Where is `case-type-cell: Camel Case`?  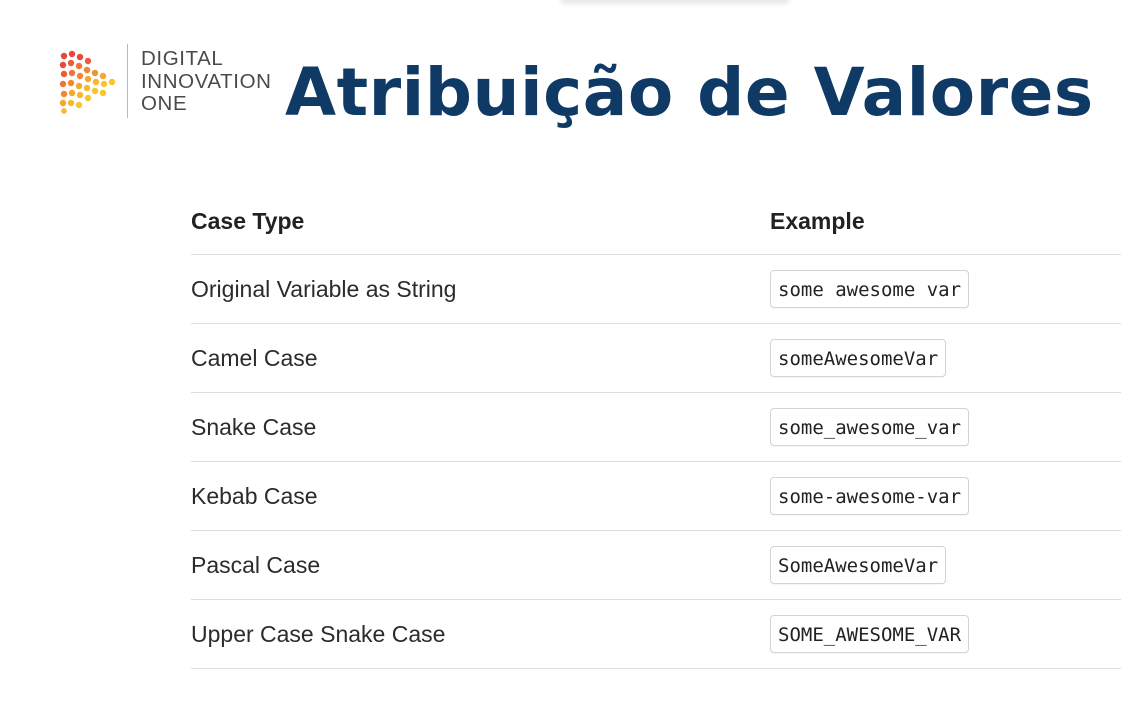
case-type-cell: Camel Case is located at coordinates (254, 357).